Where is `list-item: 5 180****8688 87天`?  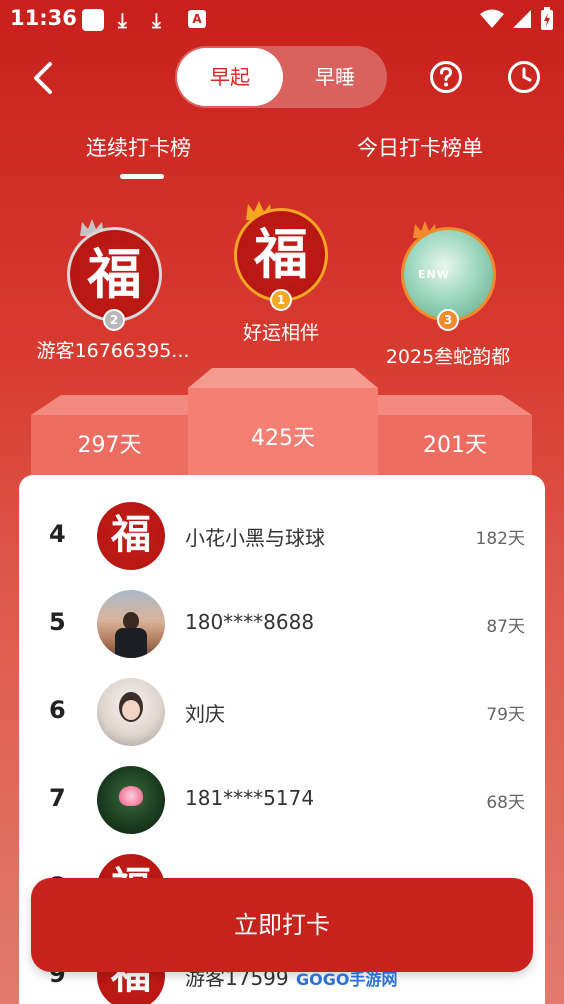 list-item: 5 180****8688 87天 is located at coordinates (282, 624).